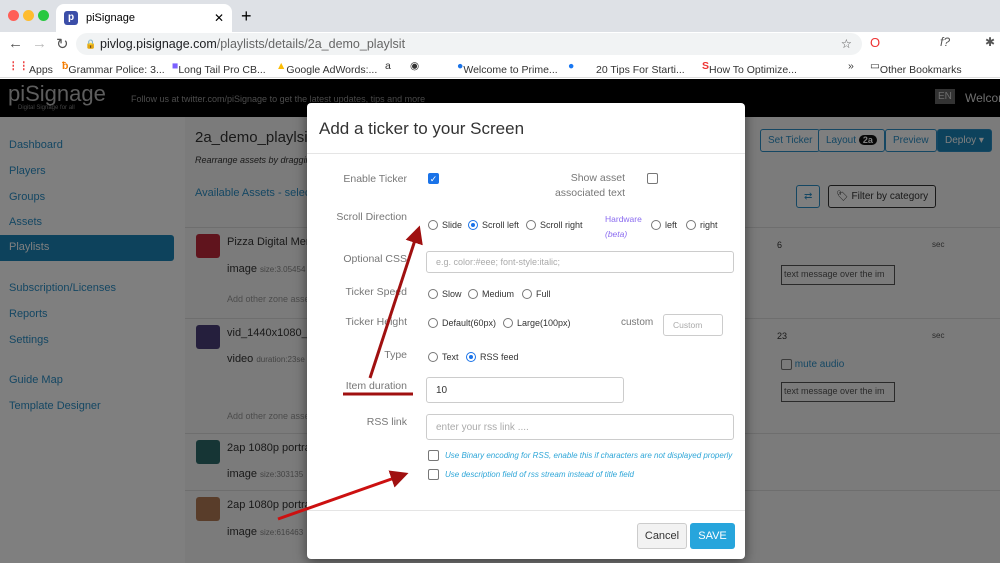  Describe the element at coordinates (343, 495) in the screenshot. I see `arrow-to-rss-options` at that location.